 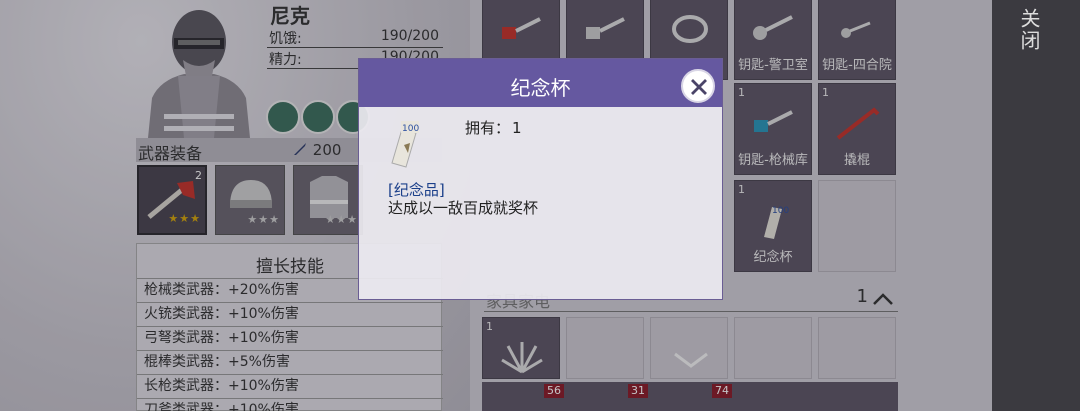 I want to click on owned-count: 拥有： 1, so click(x=493, y=127).